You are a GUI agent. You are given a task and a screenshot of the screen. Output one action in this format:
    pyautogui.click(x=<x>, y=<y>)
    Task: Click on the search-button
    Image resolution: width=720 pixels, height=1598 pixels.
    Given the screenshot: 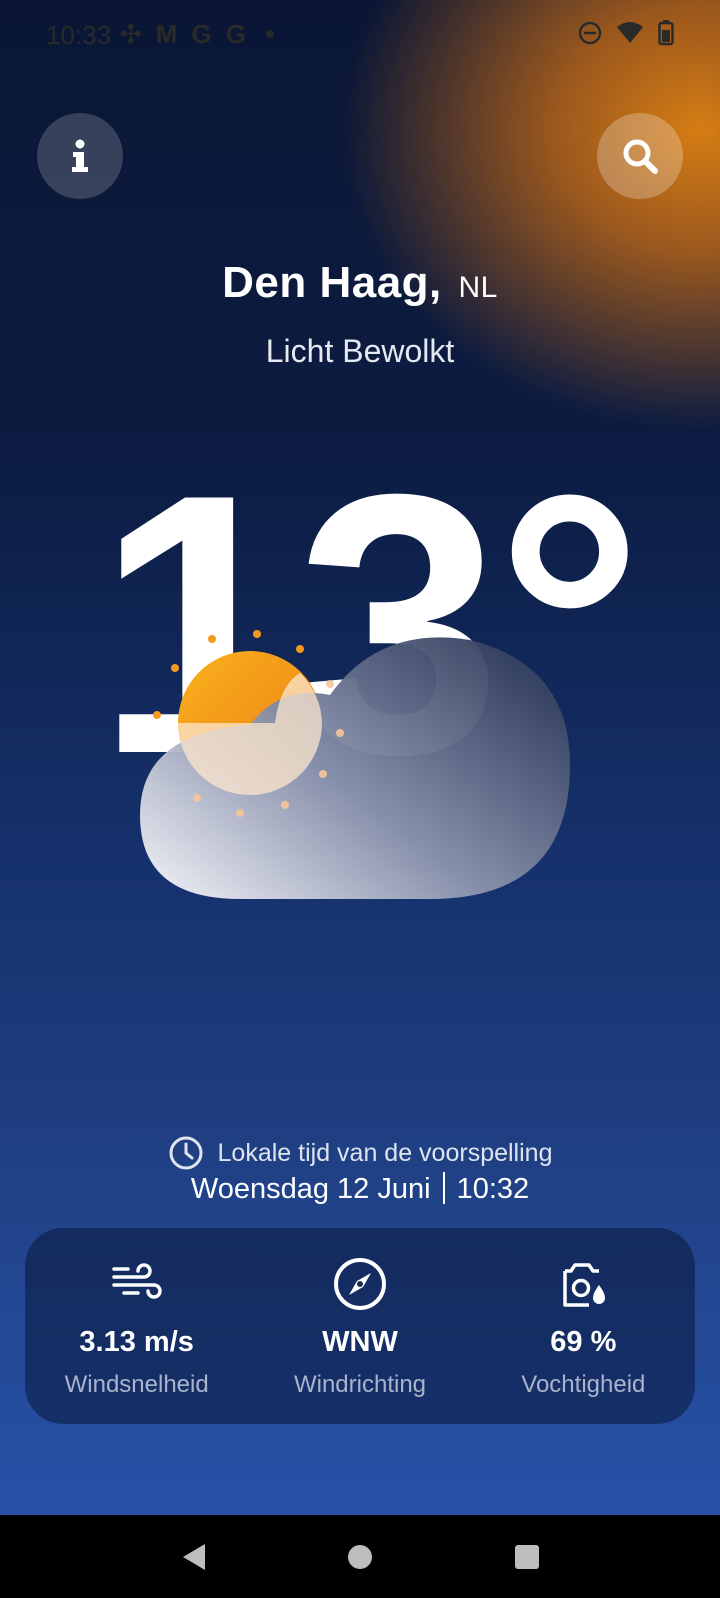 What is the action you would take?
    pyautogui.click(x=640, y=156)
    